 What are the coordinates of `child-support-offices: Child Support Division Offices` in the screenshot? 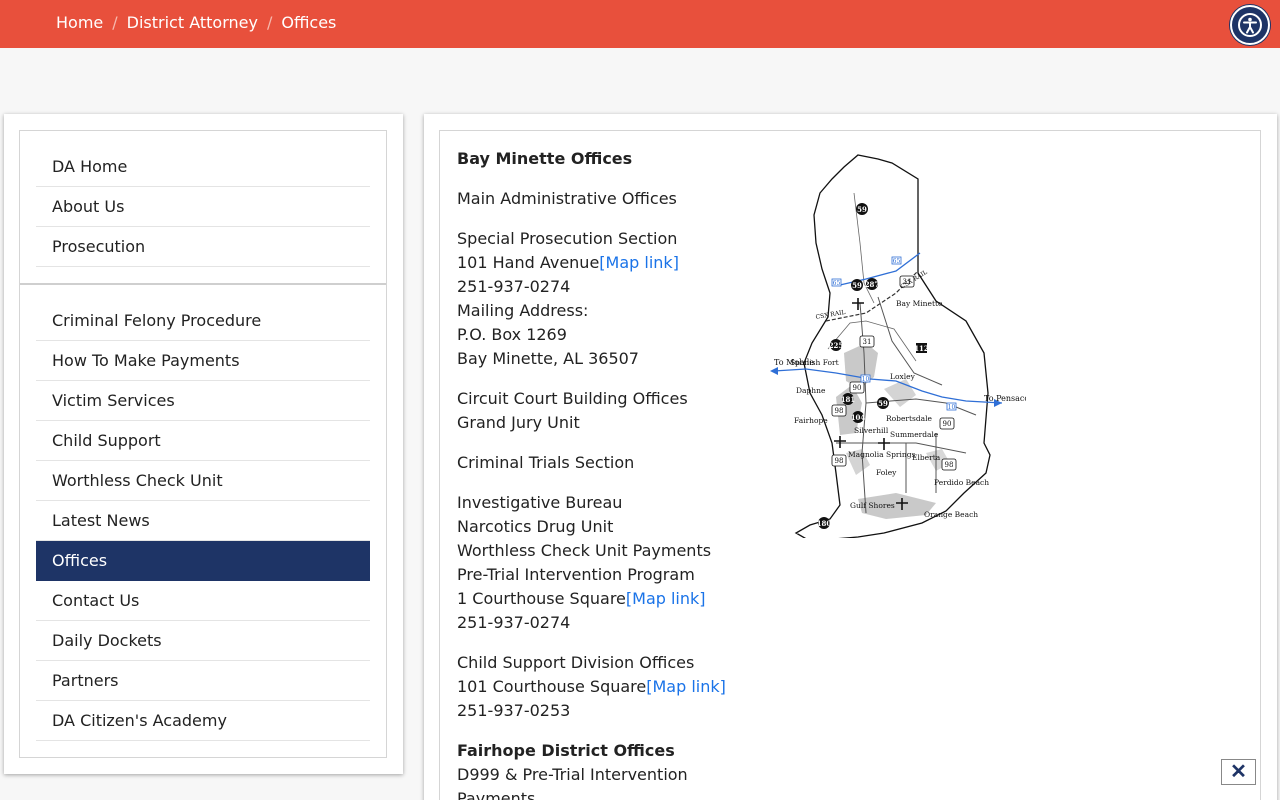 It's located at (576, 662).